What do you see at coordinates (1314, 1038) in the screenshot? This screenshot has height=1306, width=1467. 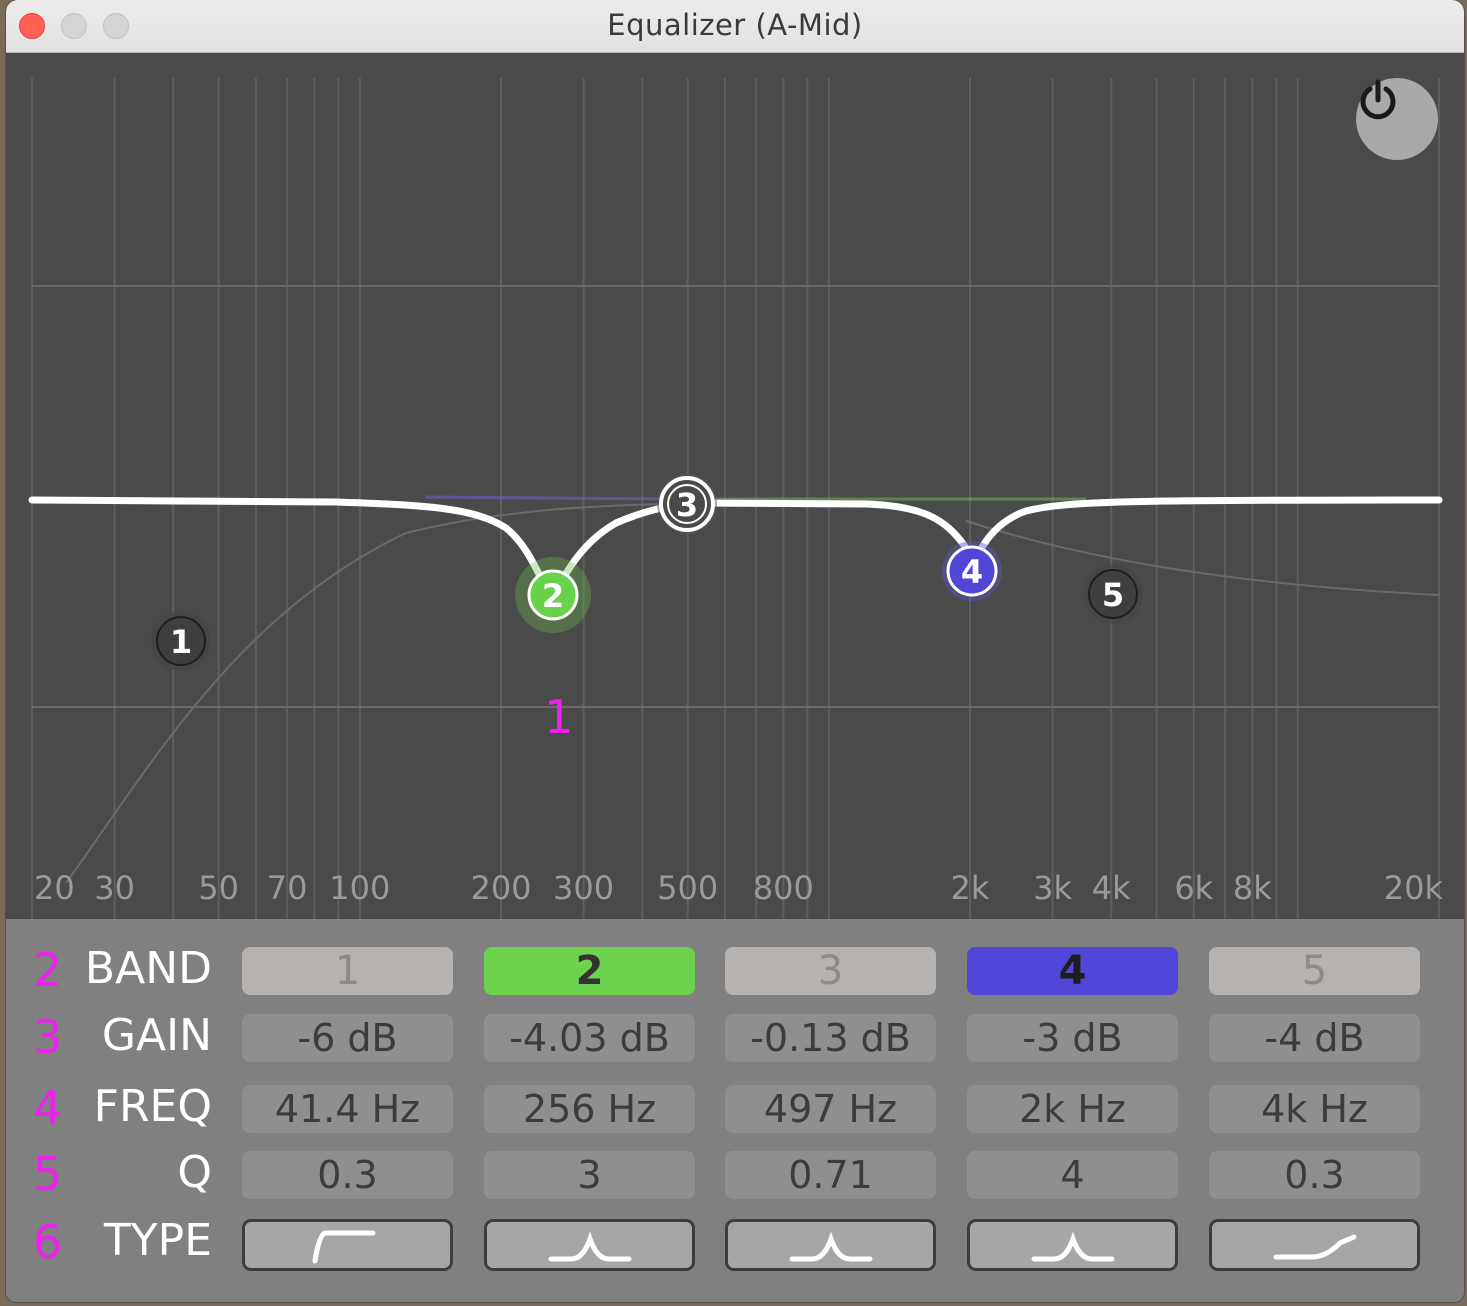 I see `gain-value-band-5: -4 dB` at bounding box center [1314, 1038].